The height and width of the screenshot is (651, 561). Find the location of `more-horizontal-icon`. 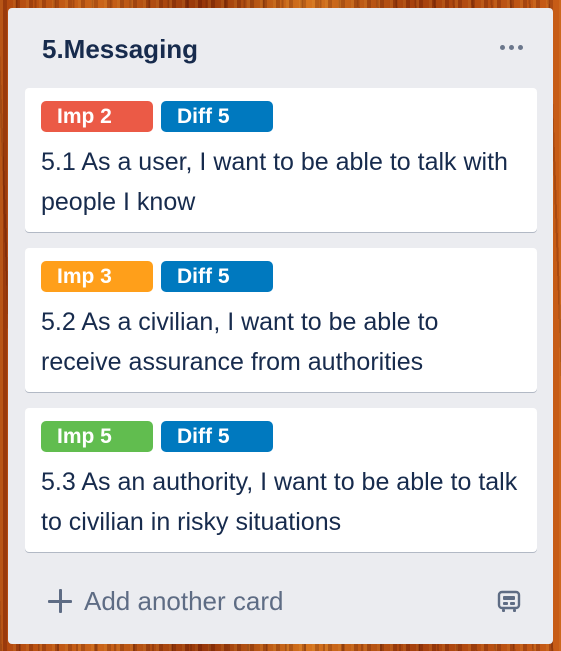

more-horizontal-icon is located at coordinates (511, 47).